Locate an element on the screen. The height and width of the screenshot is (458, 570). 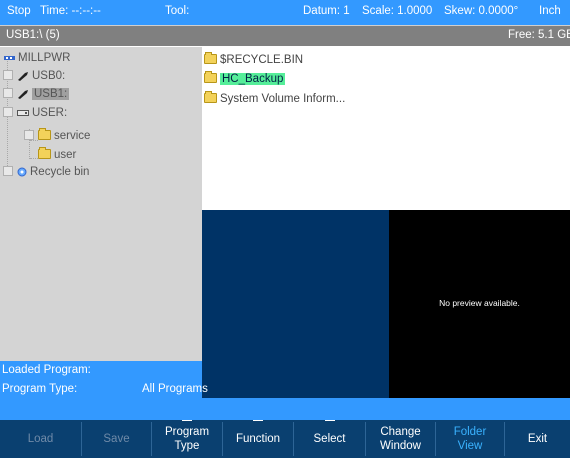
file-item-hc-backup: HC_Backup is located at coordinates (245, 78).